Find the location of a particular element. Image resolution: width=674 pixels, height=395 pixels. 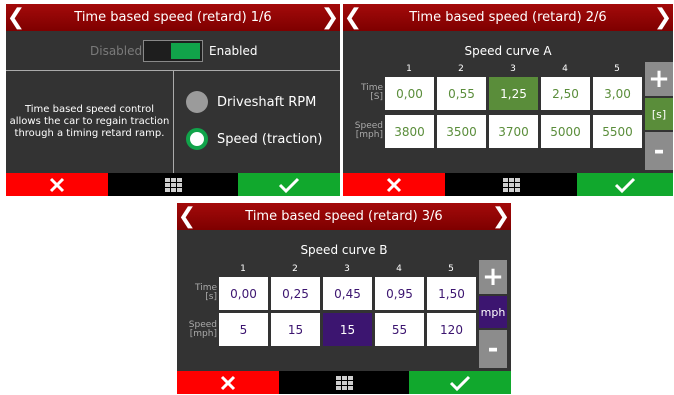

speed-cell: 120 is located at coordinates (451, 329).